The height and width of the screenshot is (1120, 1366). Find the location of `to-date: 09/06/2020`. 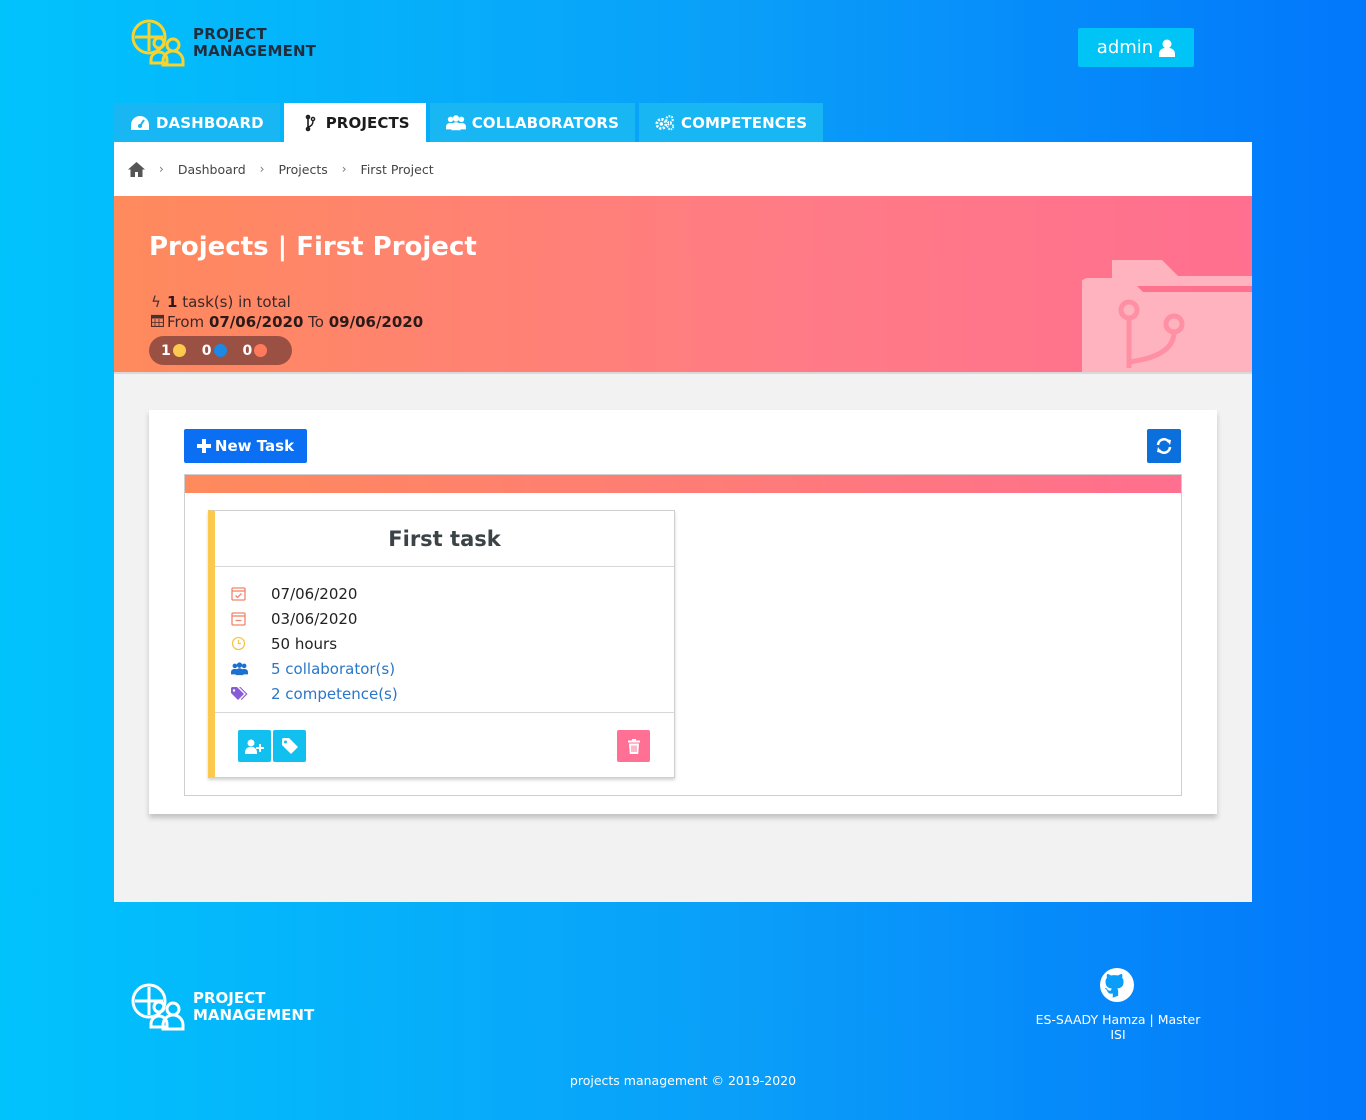

to-date: 09/06/2020 is located at coordinates (376, 322).